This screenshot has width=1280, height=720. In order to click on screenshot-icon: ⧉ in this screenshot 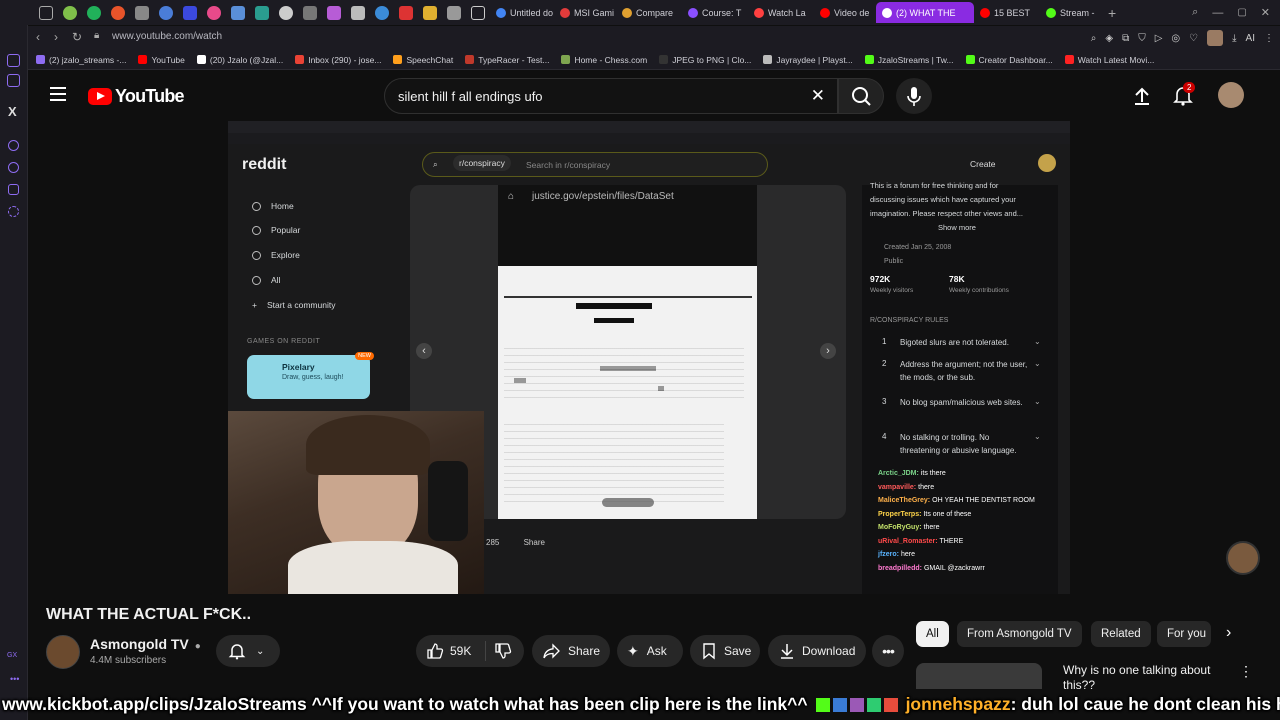, I will do `click(1125, 38)`.